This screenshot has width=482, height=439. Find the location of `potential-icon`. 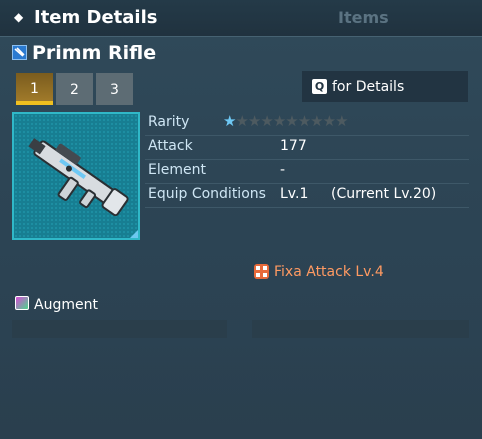

potential-icon is located at coordinates (261, 271).